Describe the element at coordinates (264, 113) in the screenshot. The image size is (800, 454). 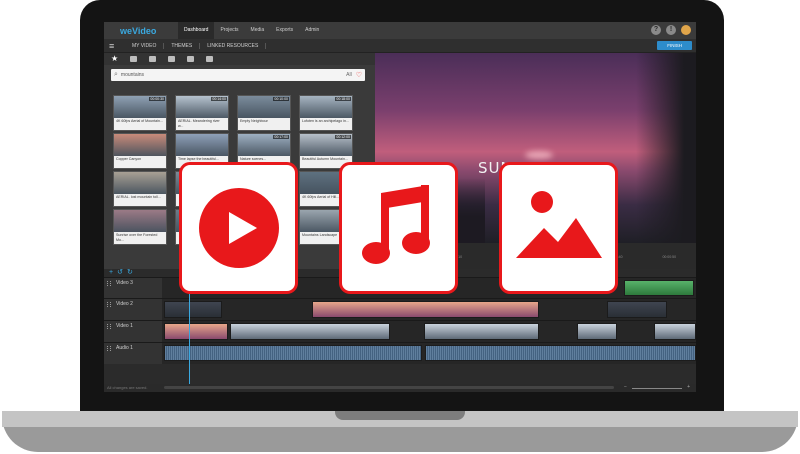
I see `media-thumbnail: 00:10:00 Empty Neighbour` at that location.